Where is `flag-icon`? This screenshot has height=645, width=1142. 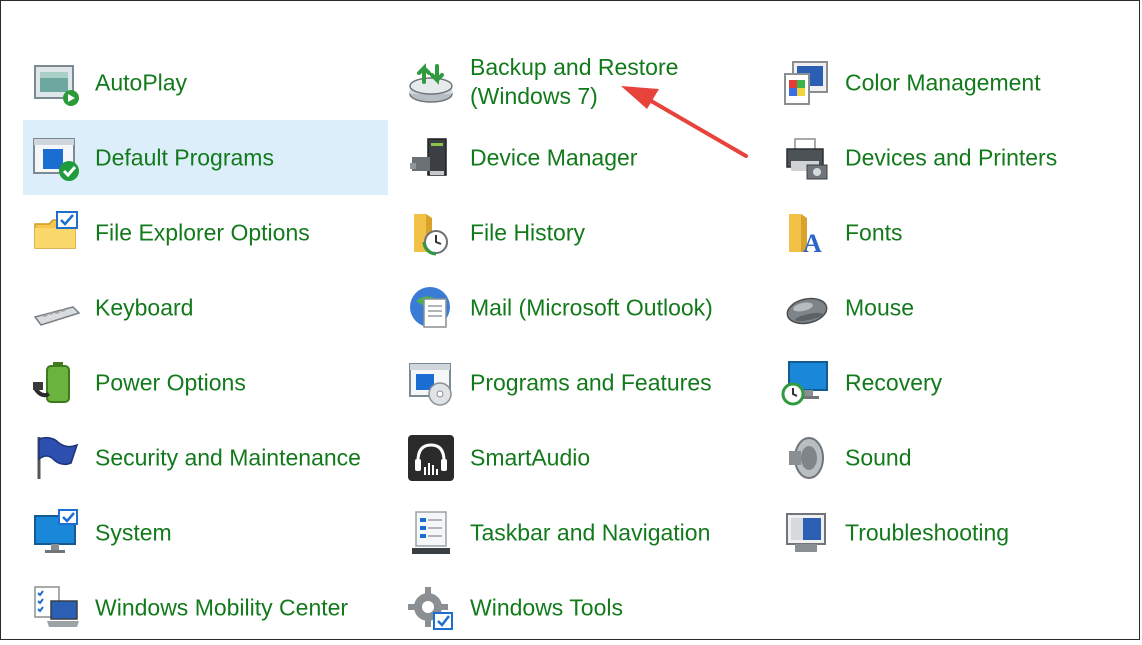
flag-icon is located at coordinates (56, 458).